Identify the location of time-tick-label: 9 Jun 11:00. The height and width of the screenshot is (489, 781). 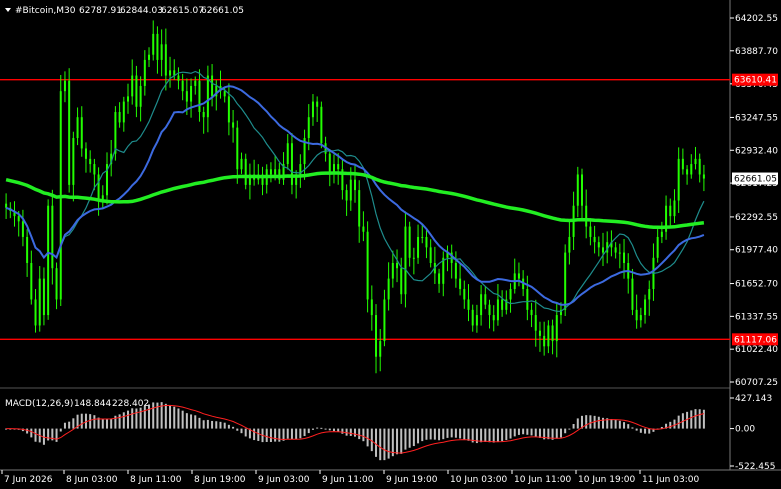
(348, 480).